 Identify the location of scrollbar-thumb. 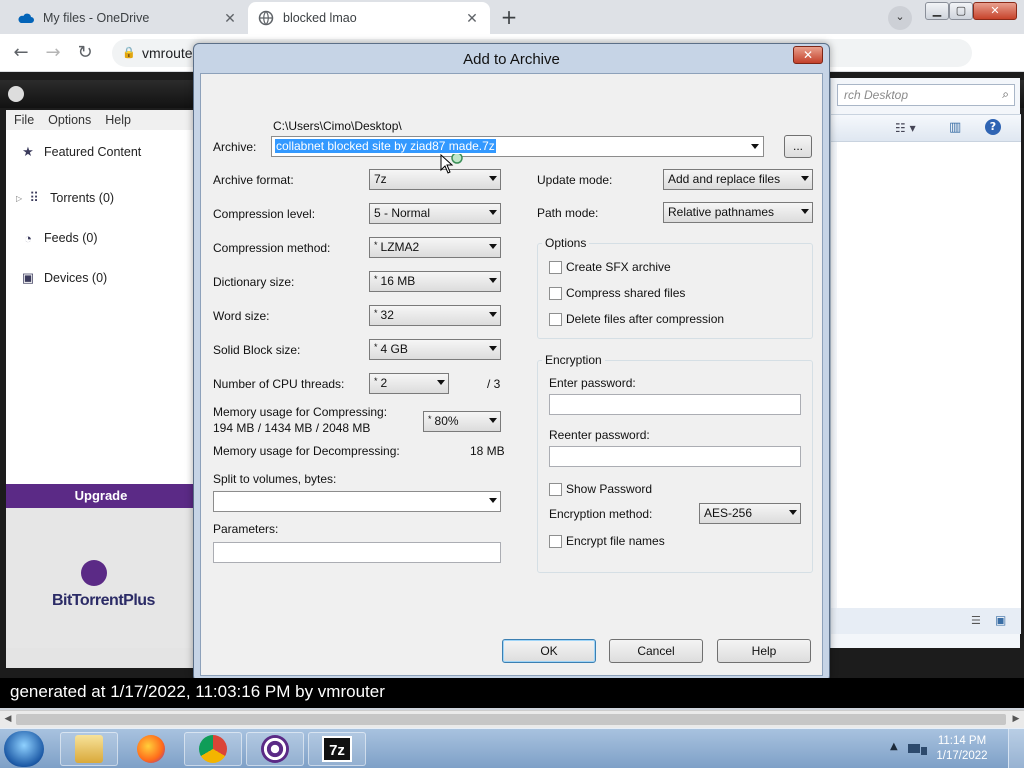
(511, 719).